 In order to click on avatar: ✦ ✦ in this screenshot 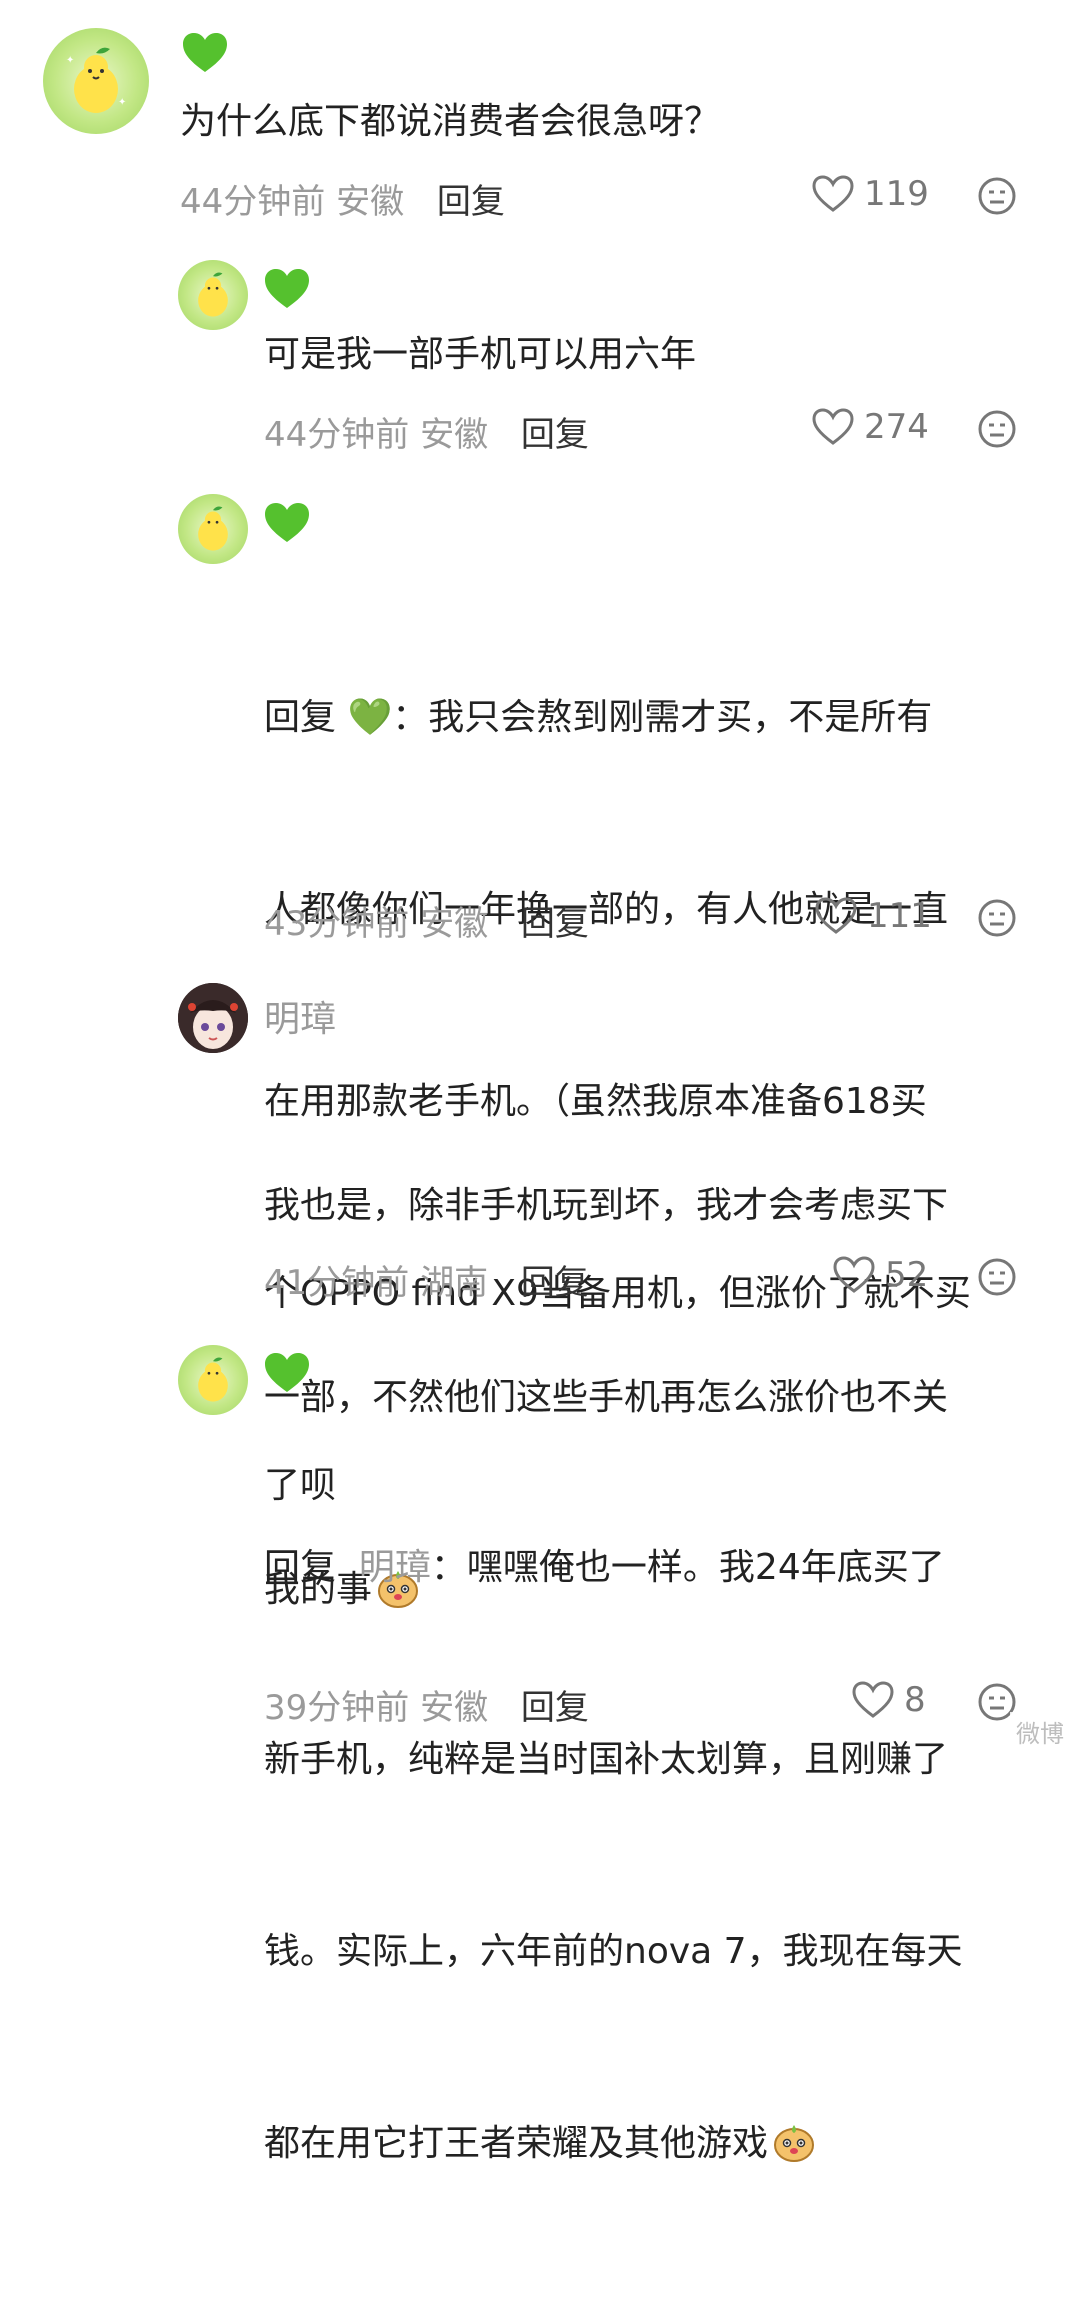, I will do `click(96, 81)`.